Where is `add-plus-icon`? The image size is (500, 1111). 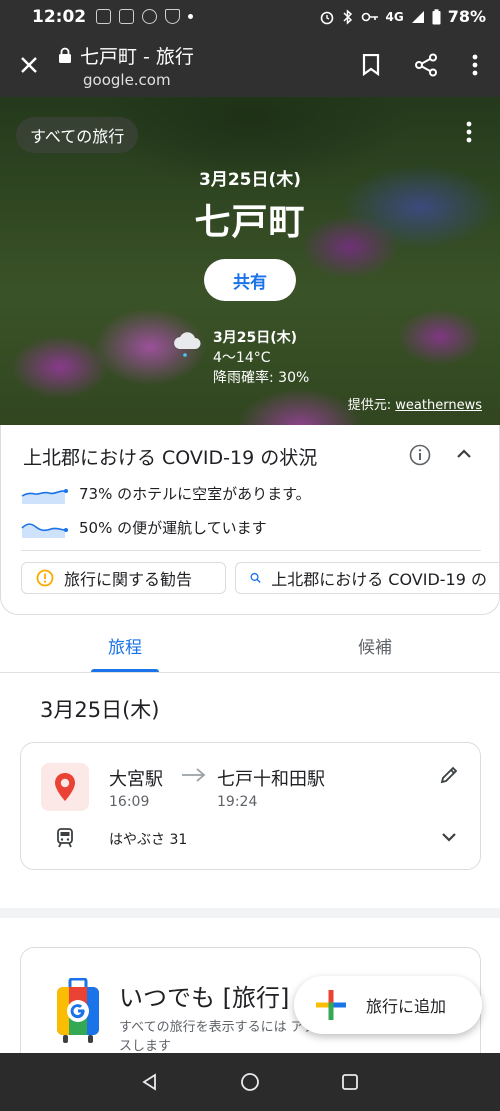
add-plus-icon is located at coordinates (331, 1005).